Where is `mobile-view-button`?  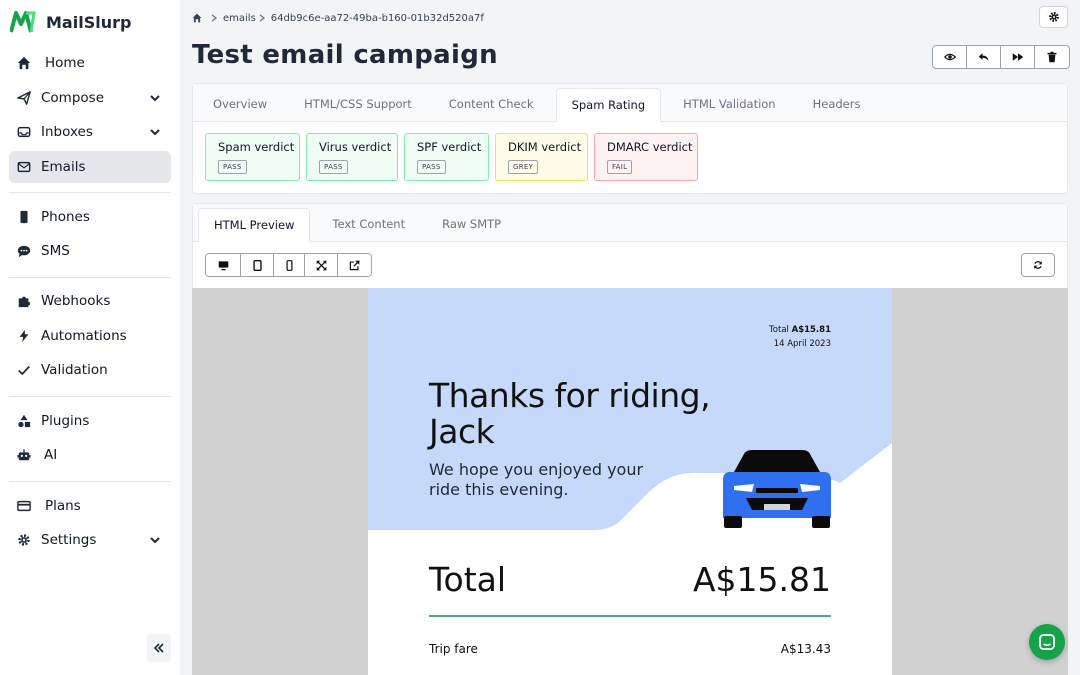 mobile-view-button is located at coordinates (289, 265).